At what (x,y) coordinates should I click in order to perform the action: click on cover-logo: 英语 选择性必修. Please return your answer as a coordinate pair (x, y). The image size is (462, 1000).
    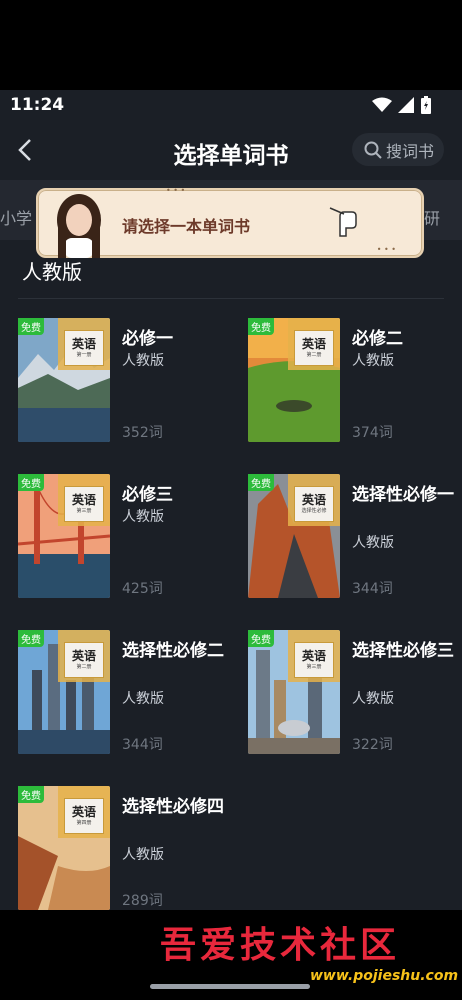
    Looking at the image, I should click on (314, 504).